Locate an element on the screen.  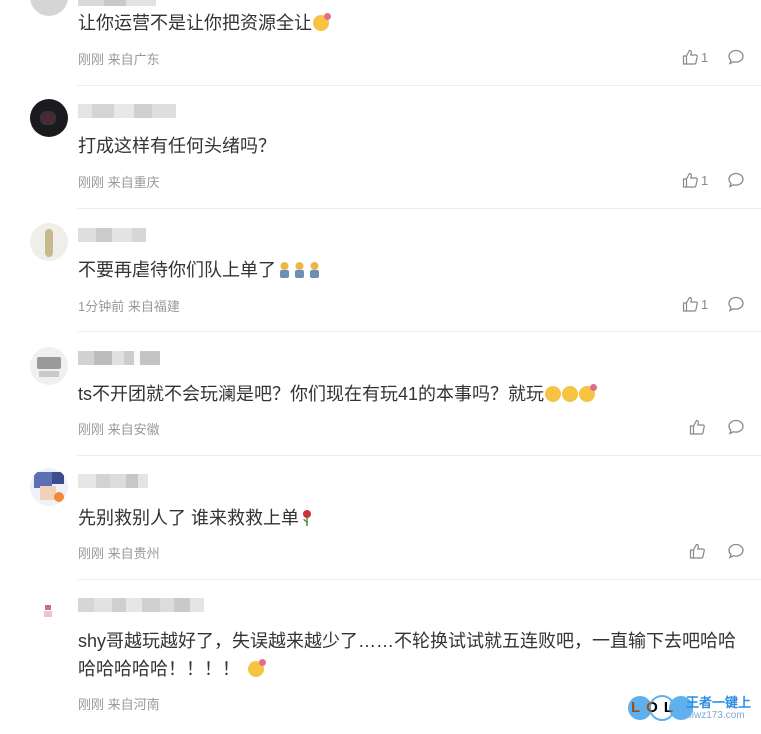
comment-location: 来自福建 is located at coordinates (153, 306).